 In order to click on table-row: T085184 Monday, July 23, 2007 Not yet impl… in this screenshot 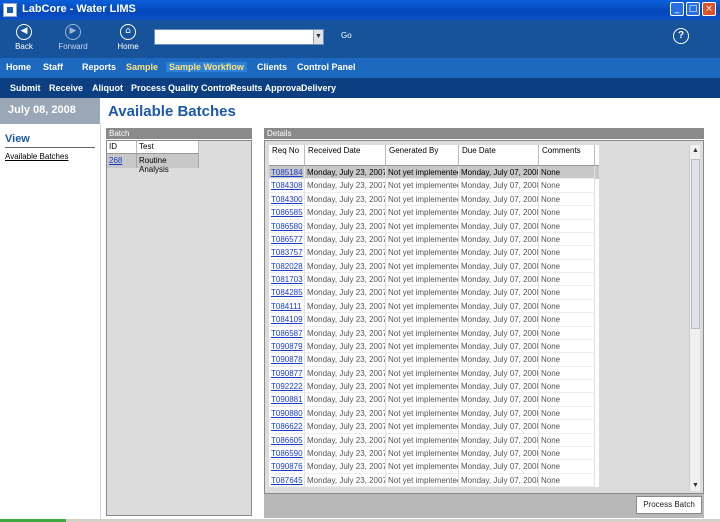, I will do `click(434, 173)`.